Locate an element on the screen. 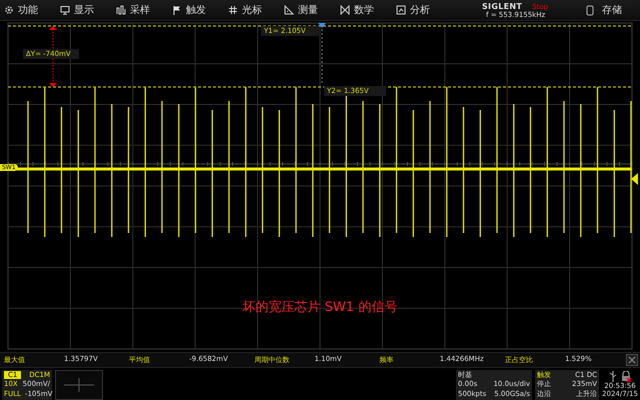  bowtie-icon is located at coordinates (345, 10).